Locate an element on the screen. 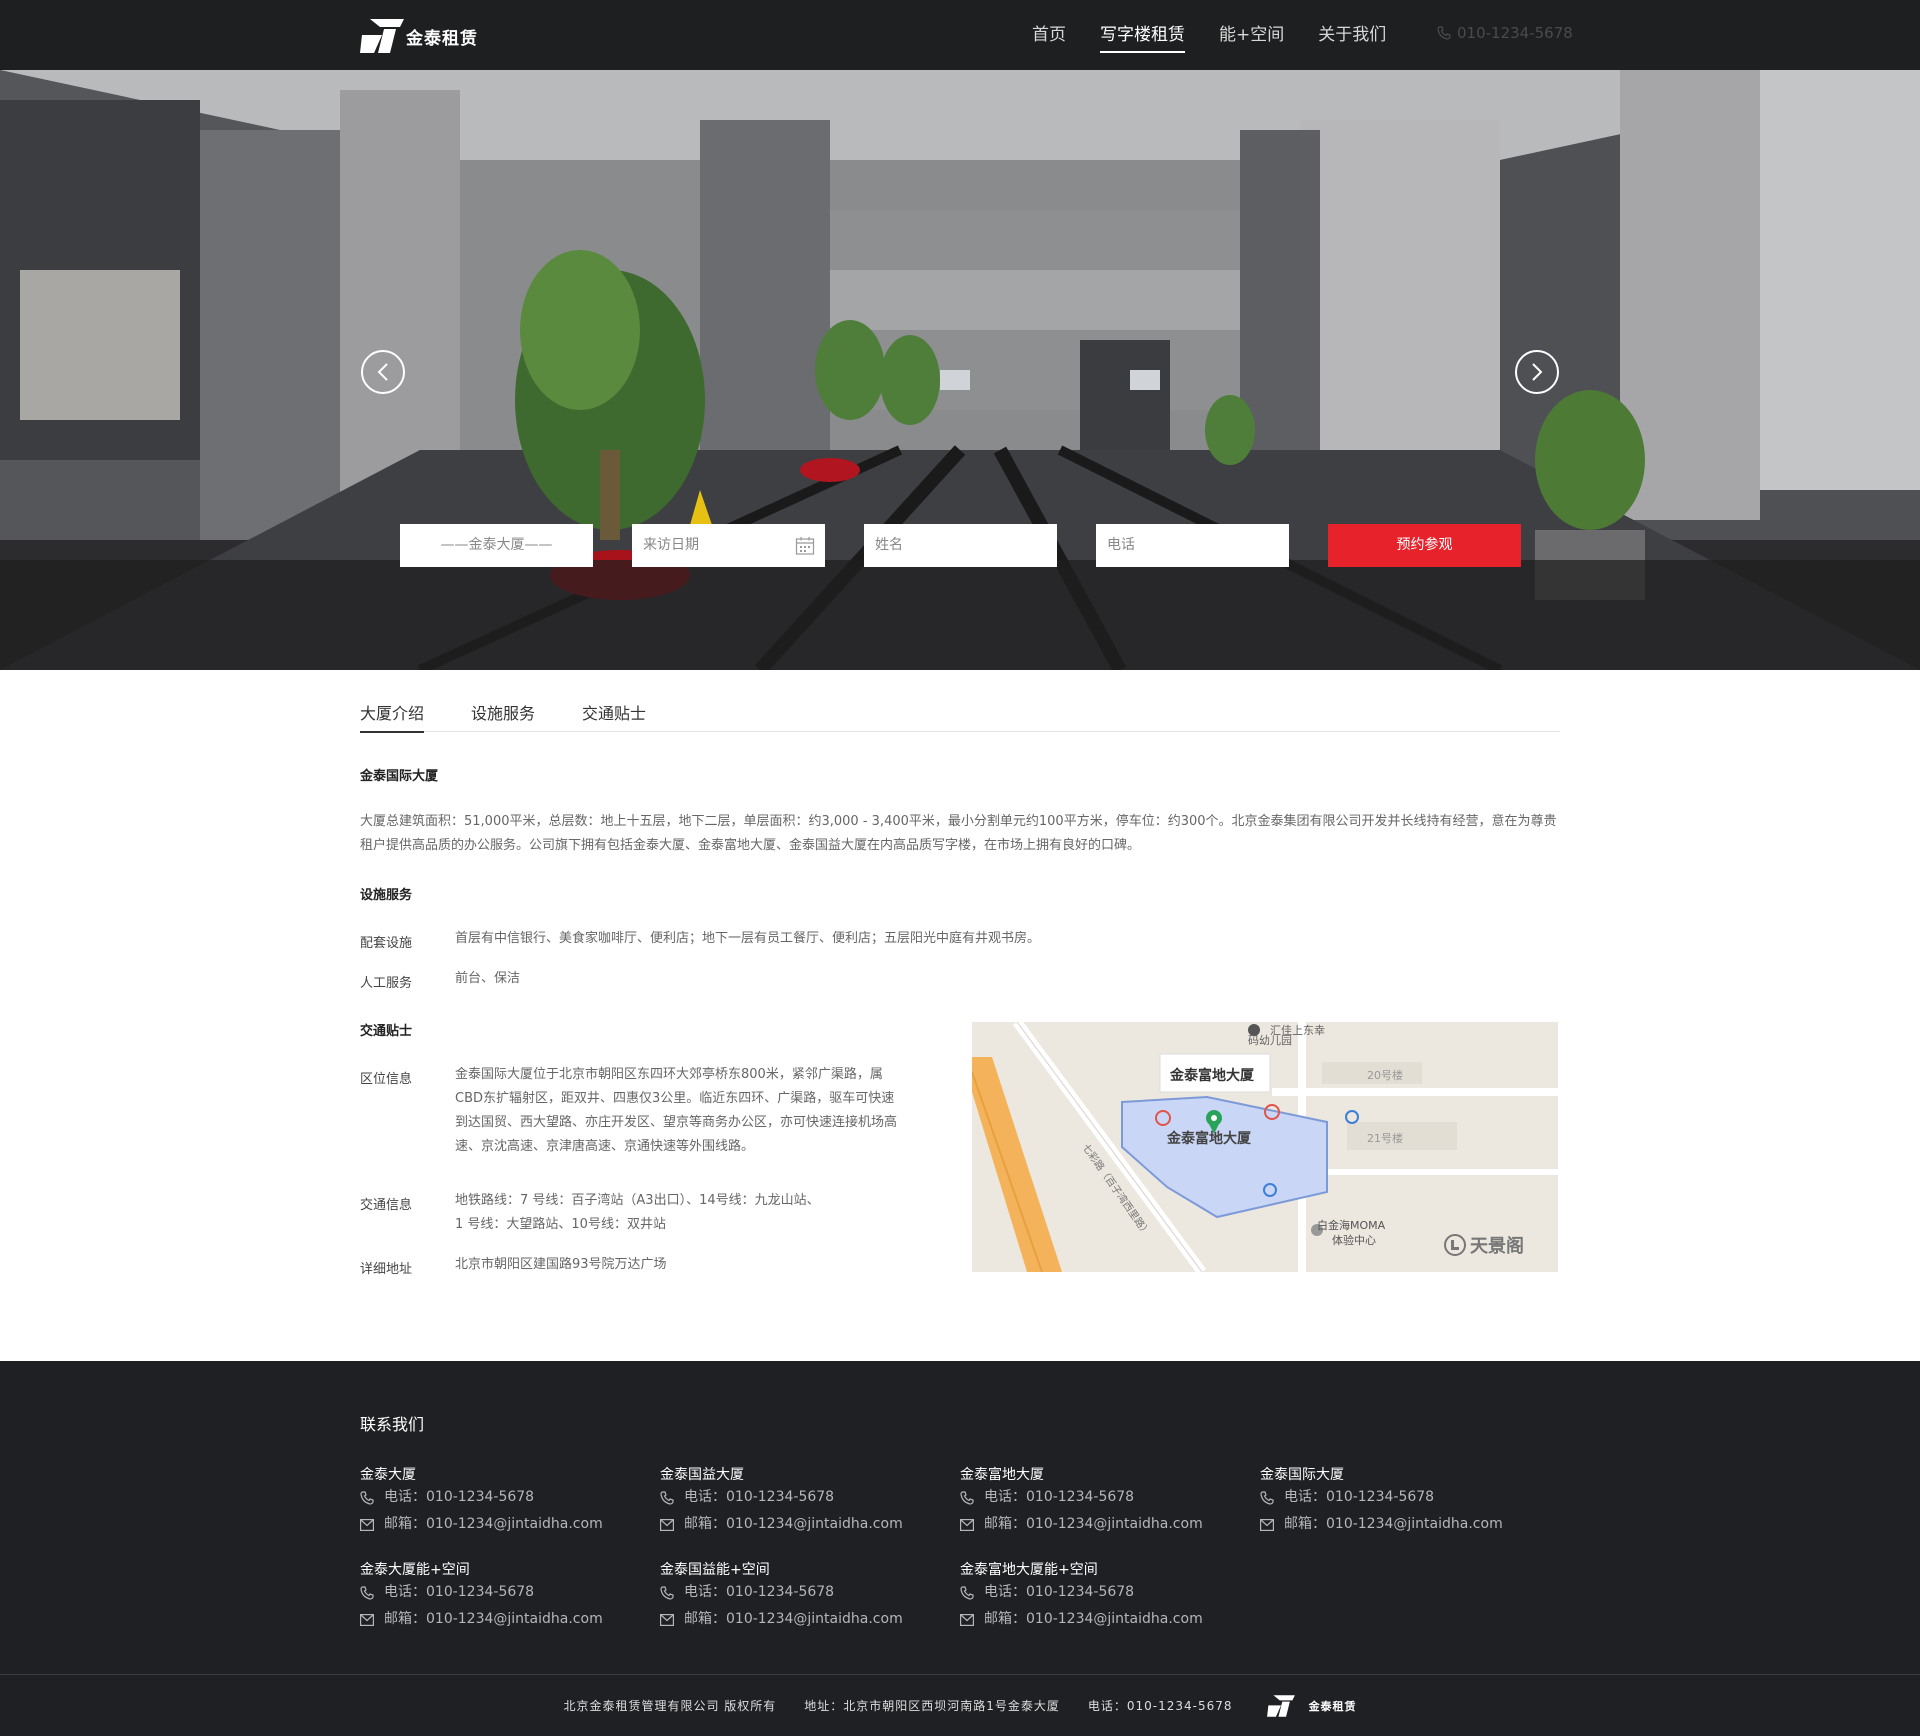 The image size is (1920, 1736). logo-mark-icon is located at coordinates (382, 36).